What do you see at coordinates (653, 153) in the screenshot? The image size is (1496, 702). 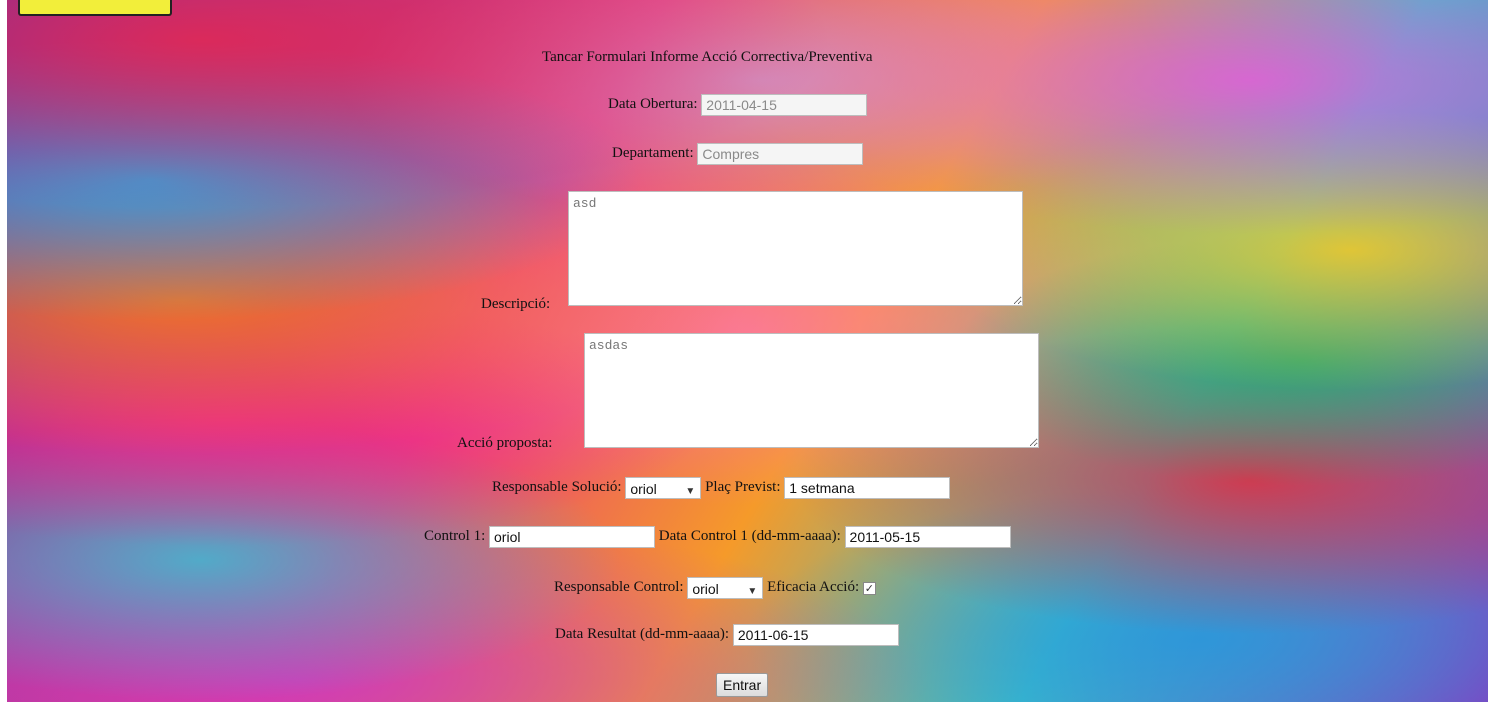 I see `departament-label: Departament:` at bounding box center [653, 153].